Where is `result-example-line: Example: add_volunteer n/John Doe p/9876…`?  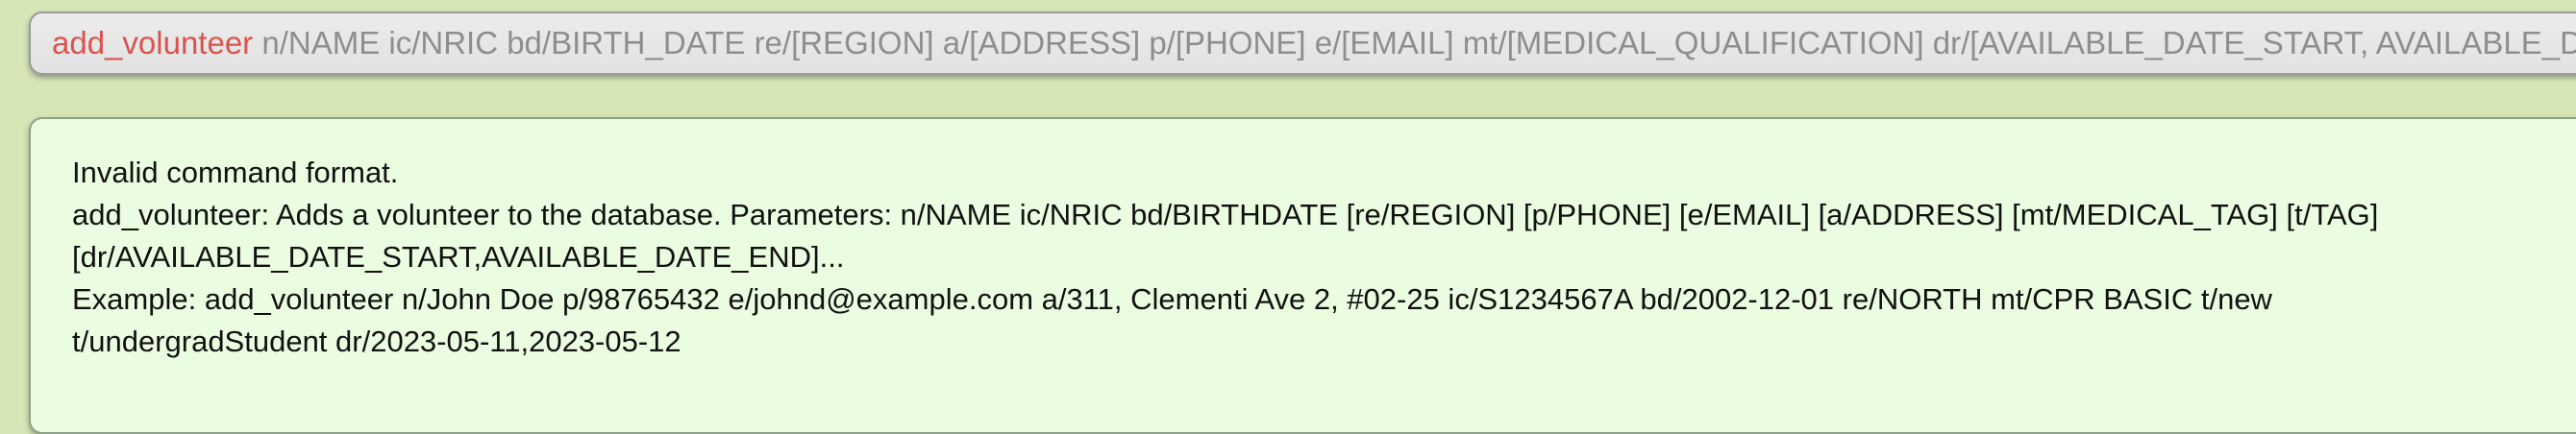 result-example-line: Example: add_volunteer n/John Doe p/9876… is located at coordinates (1172, 320).